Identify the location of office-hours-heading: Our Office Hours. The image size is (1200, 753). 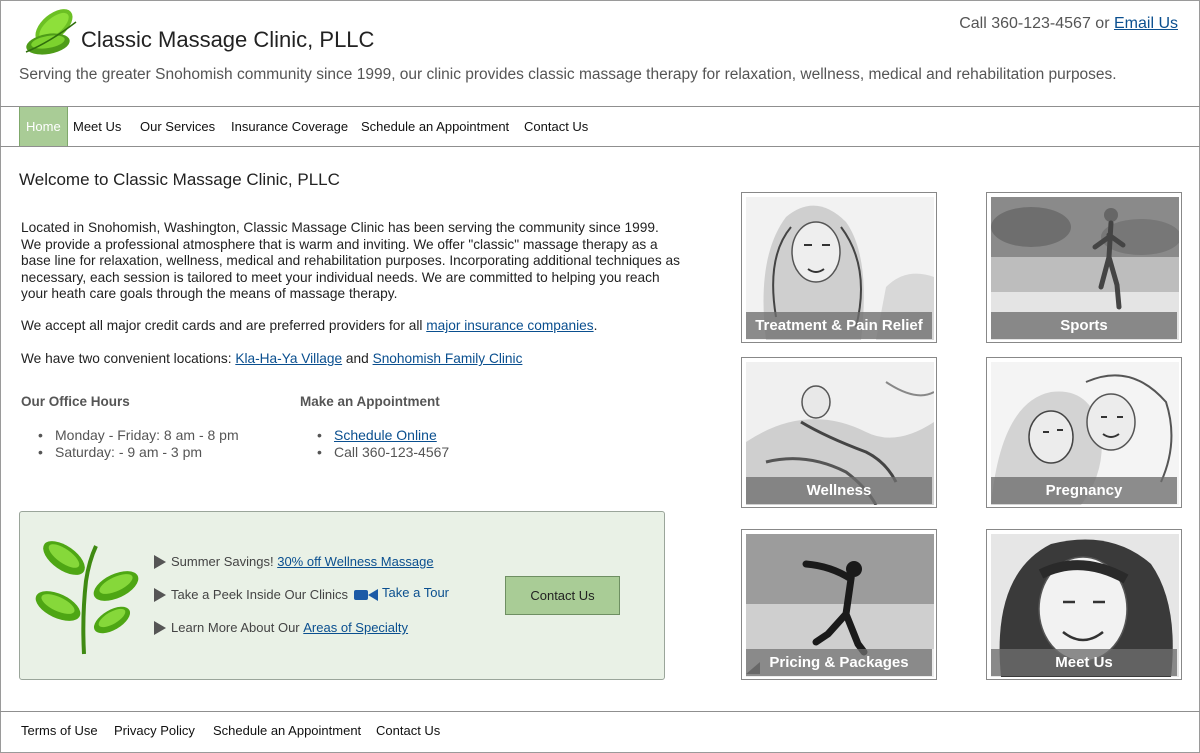
(75, 401).